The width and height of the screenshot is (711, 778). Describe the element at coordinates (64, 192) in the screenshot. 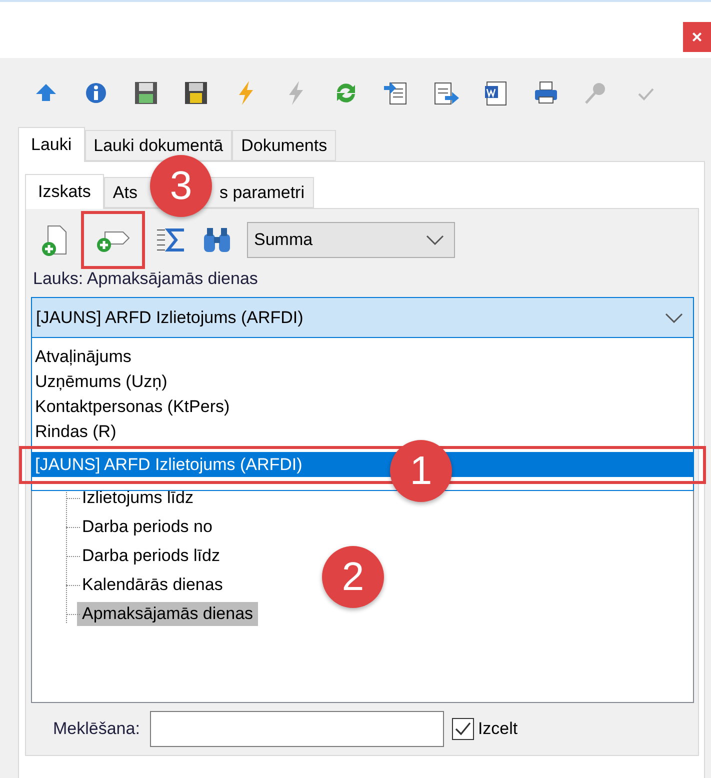

I see `tab-label: Izskats` at that location.